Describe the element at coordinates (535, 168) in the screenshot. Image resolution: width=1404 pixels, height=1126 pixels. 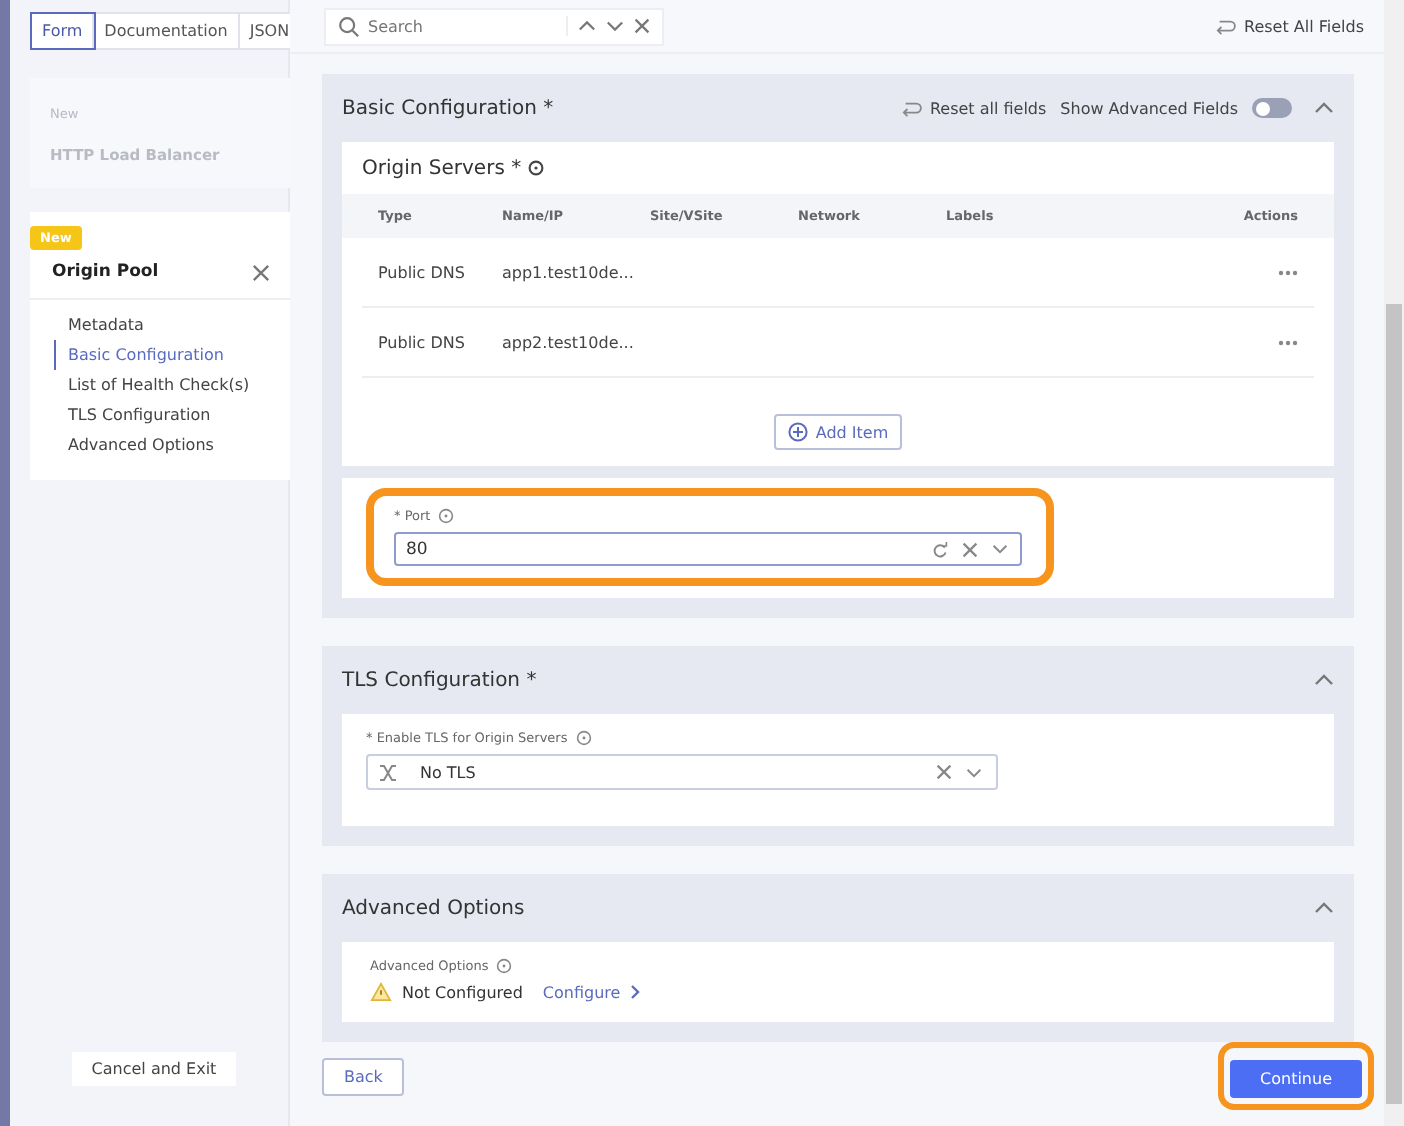
I see `help-icon` at that location.